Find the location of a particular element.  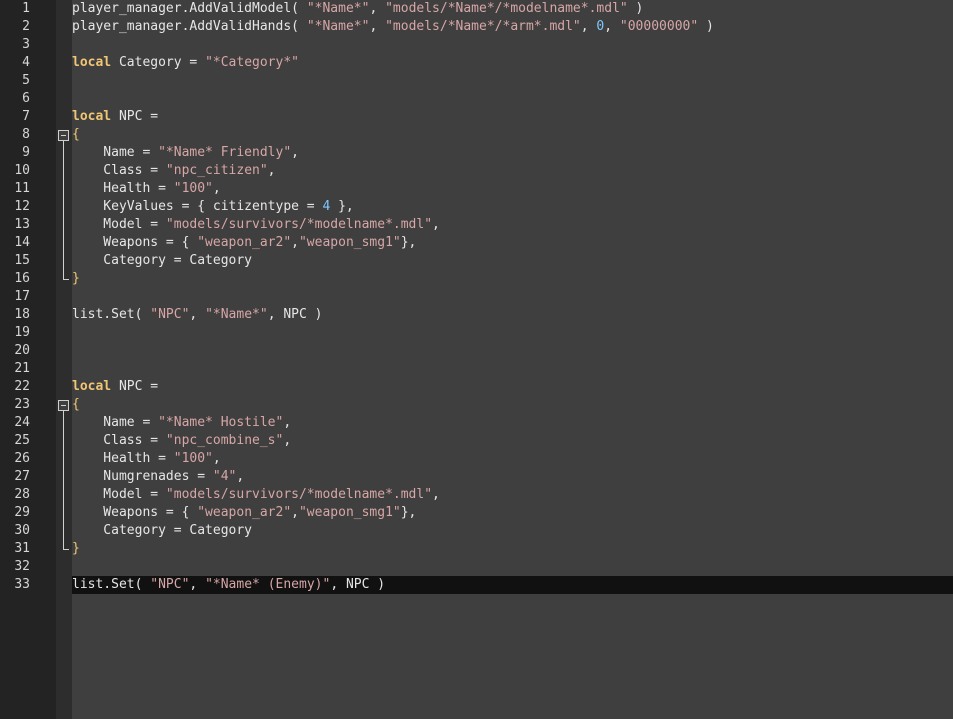

code-token: player_manager.AddValidHands( is located at coordinates (189, 26).